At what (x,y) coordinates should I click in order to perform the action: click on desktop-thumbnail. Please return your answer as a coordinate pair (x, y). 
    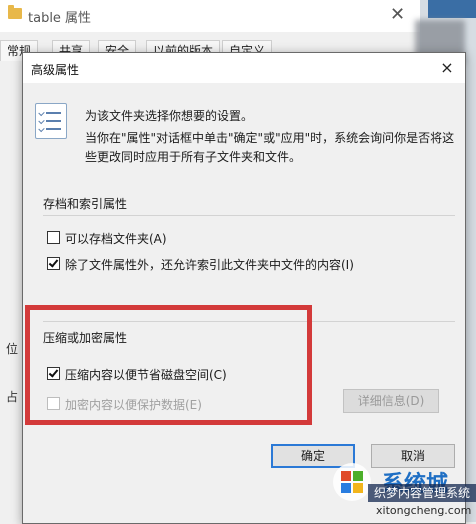
    Looking at the image, I should click on (452, 9).